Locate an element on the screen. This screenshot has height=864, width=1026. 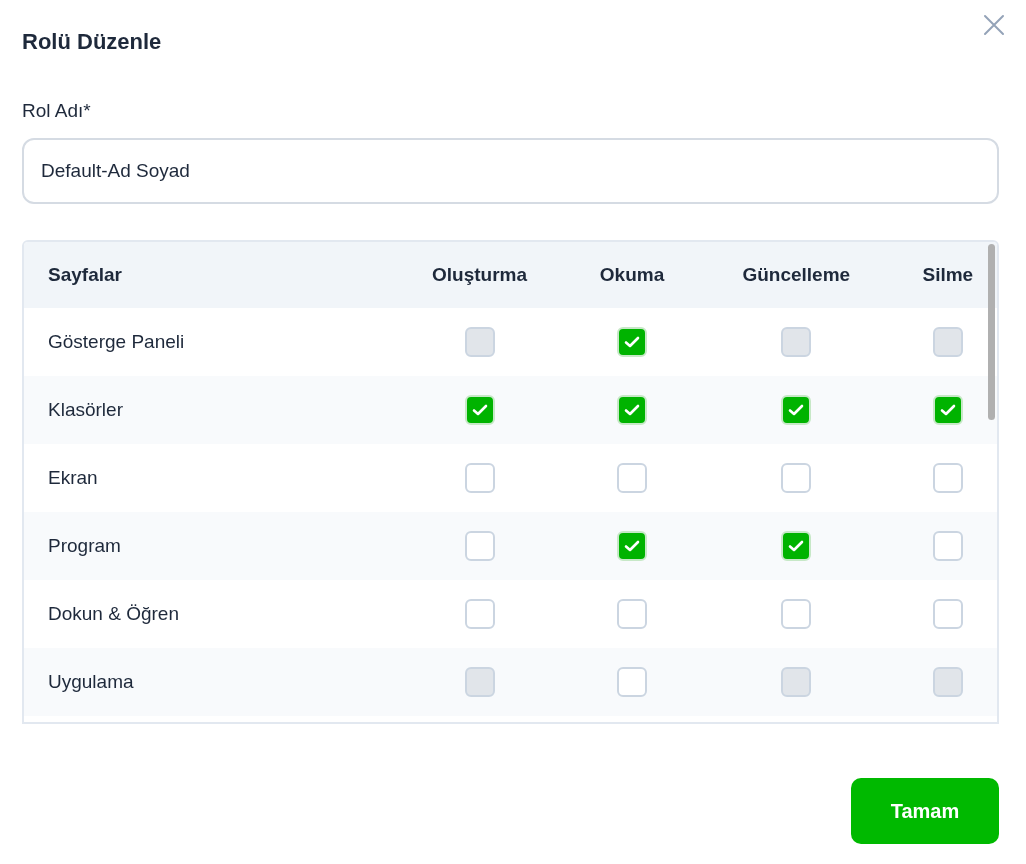
dialog-title: Rolü Düzenle is located at coordinates (92, 42).